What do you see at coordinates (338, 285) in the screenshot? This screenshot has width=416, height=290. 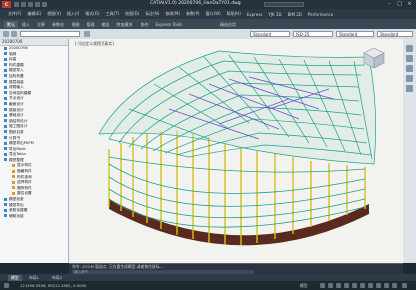 I see `ortho-icon` at bounding box center [338, 285].